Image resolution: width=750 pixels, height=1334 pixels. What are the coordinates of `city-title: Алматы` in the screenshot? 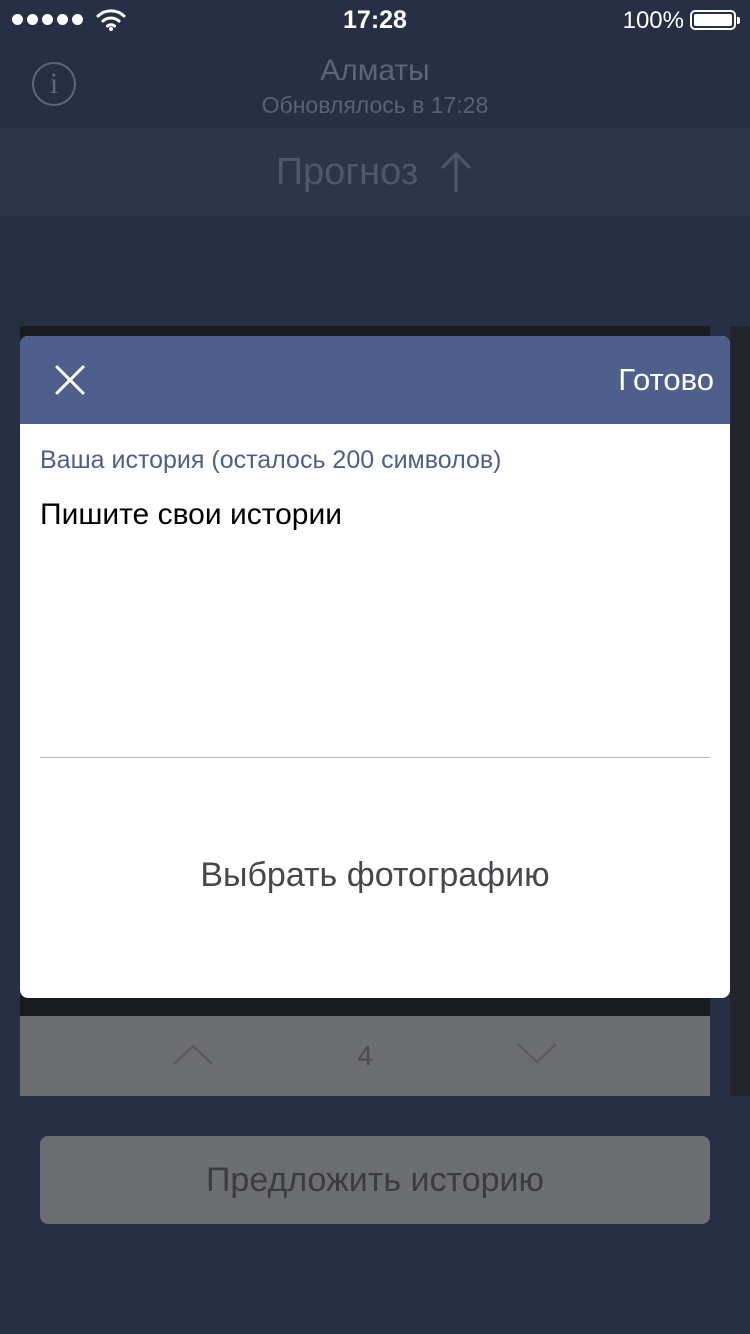 It's located at (375, 70).